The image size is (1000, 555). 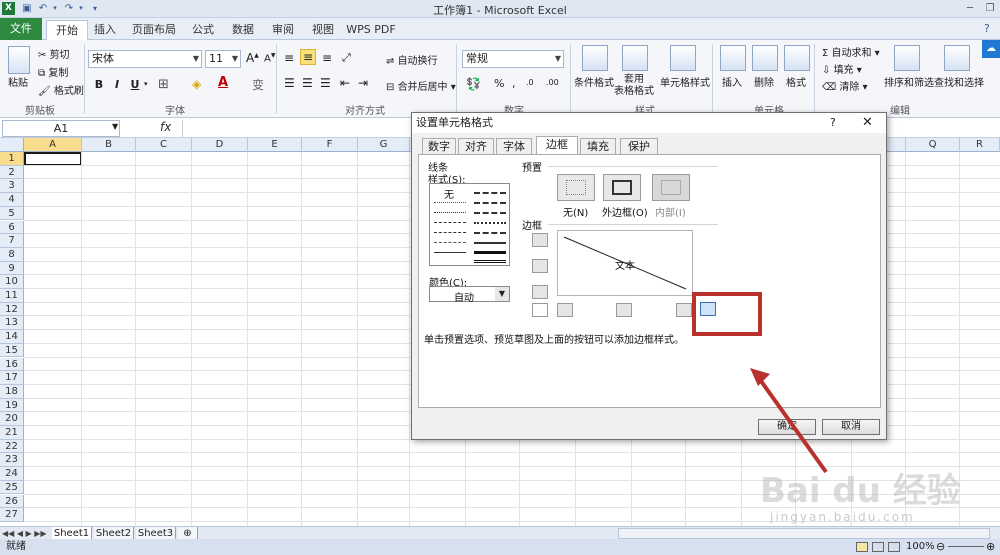 What do you see at coordinates (576, 187) in the screenshot?
I see `preset-none-button` at bounding box center [576, 187].